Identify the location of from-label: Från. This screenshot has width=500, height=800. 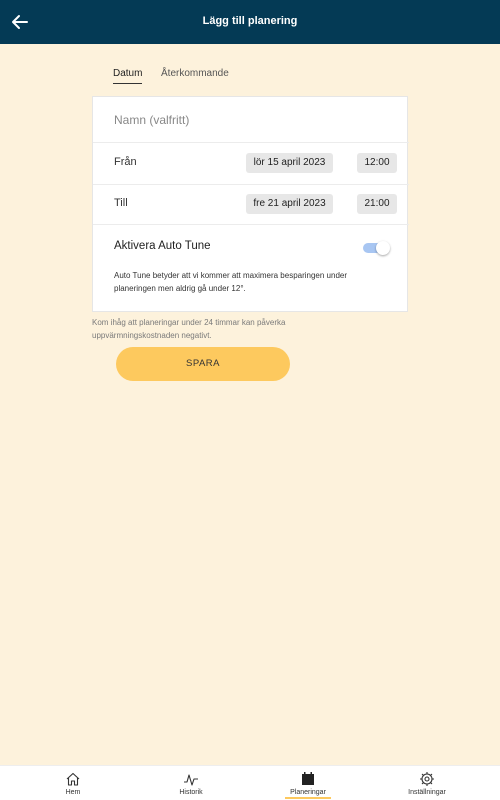
(125, 162).